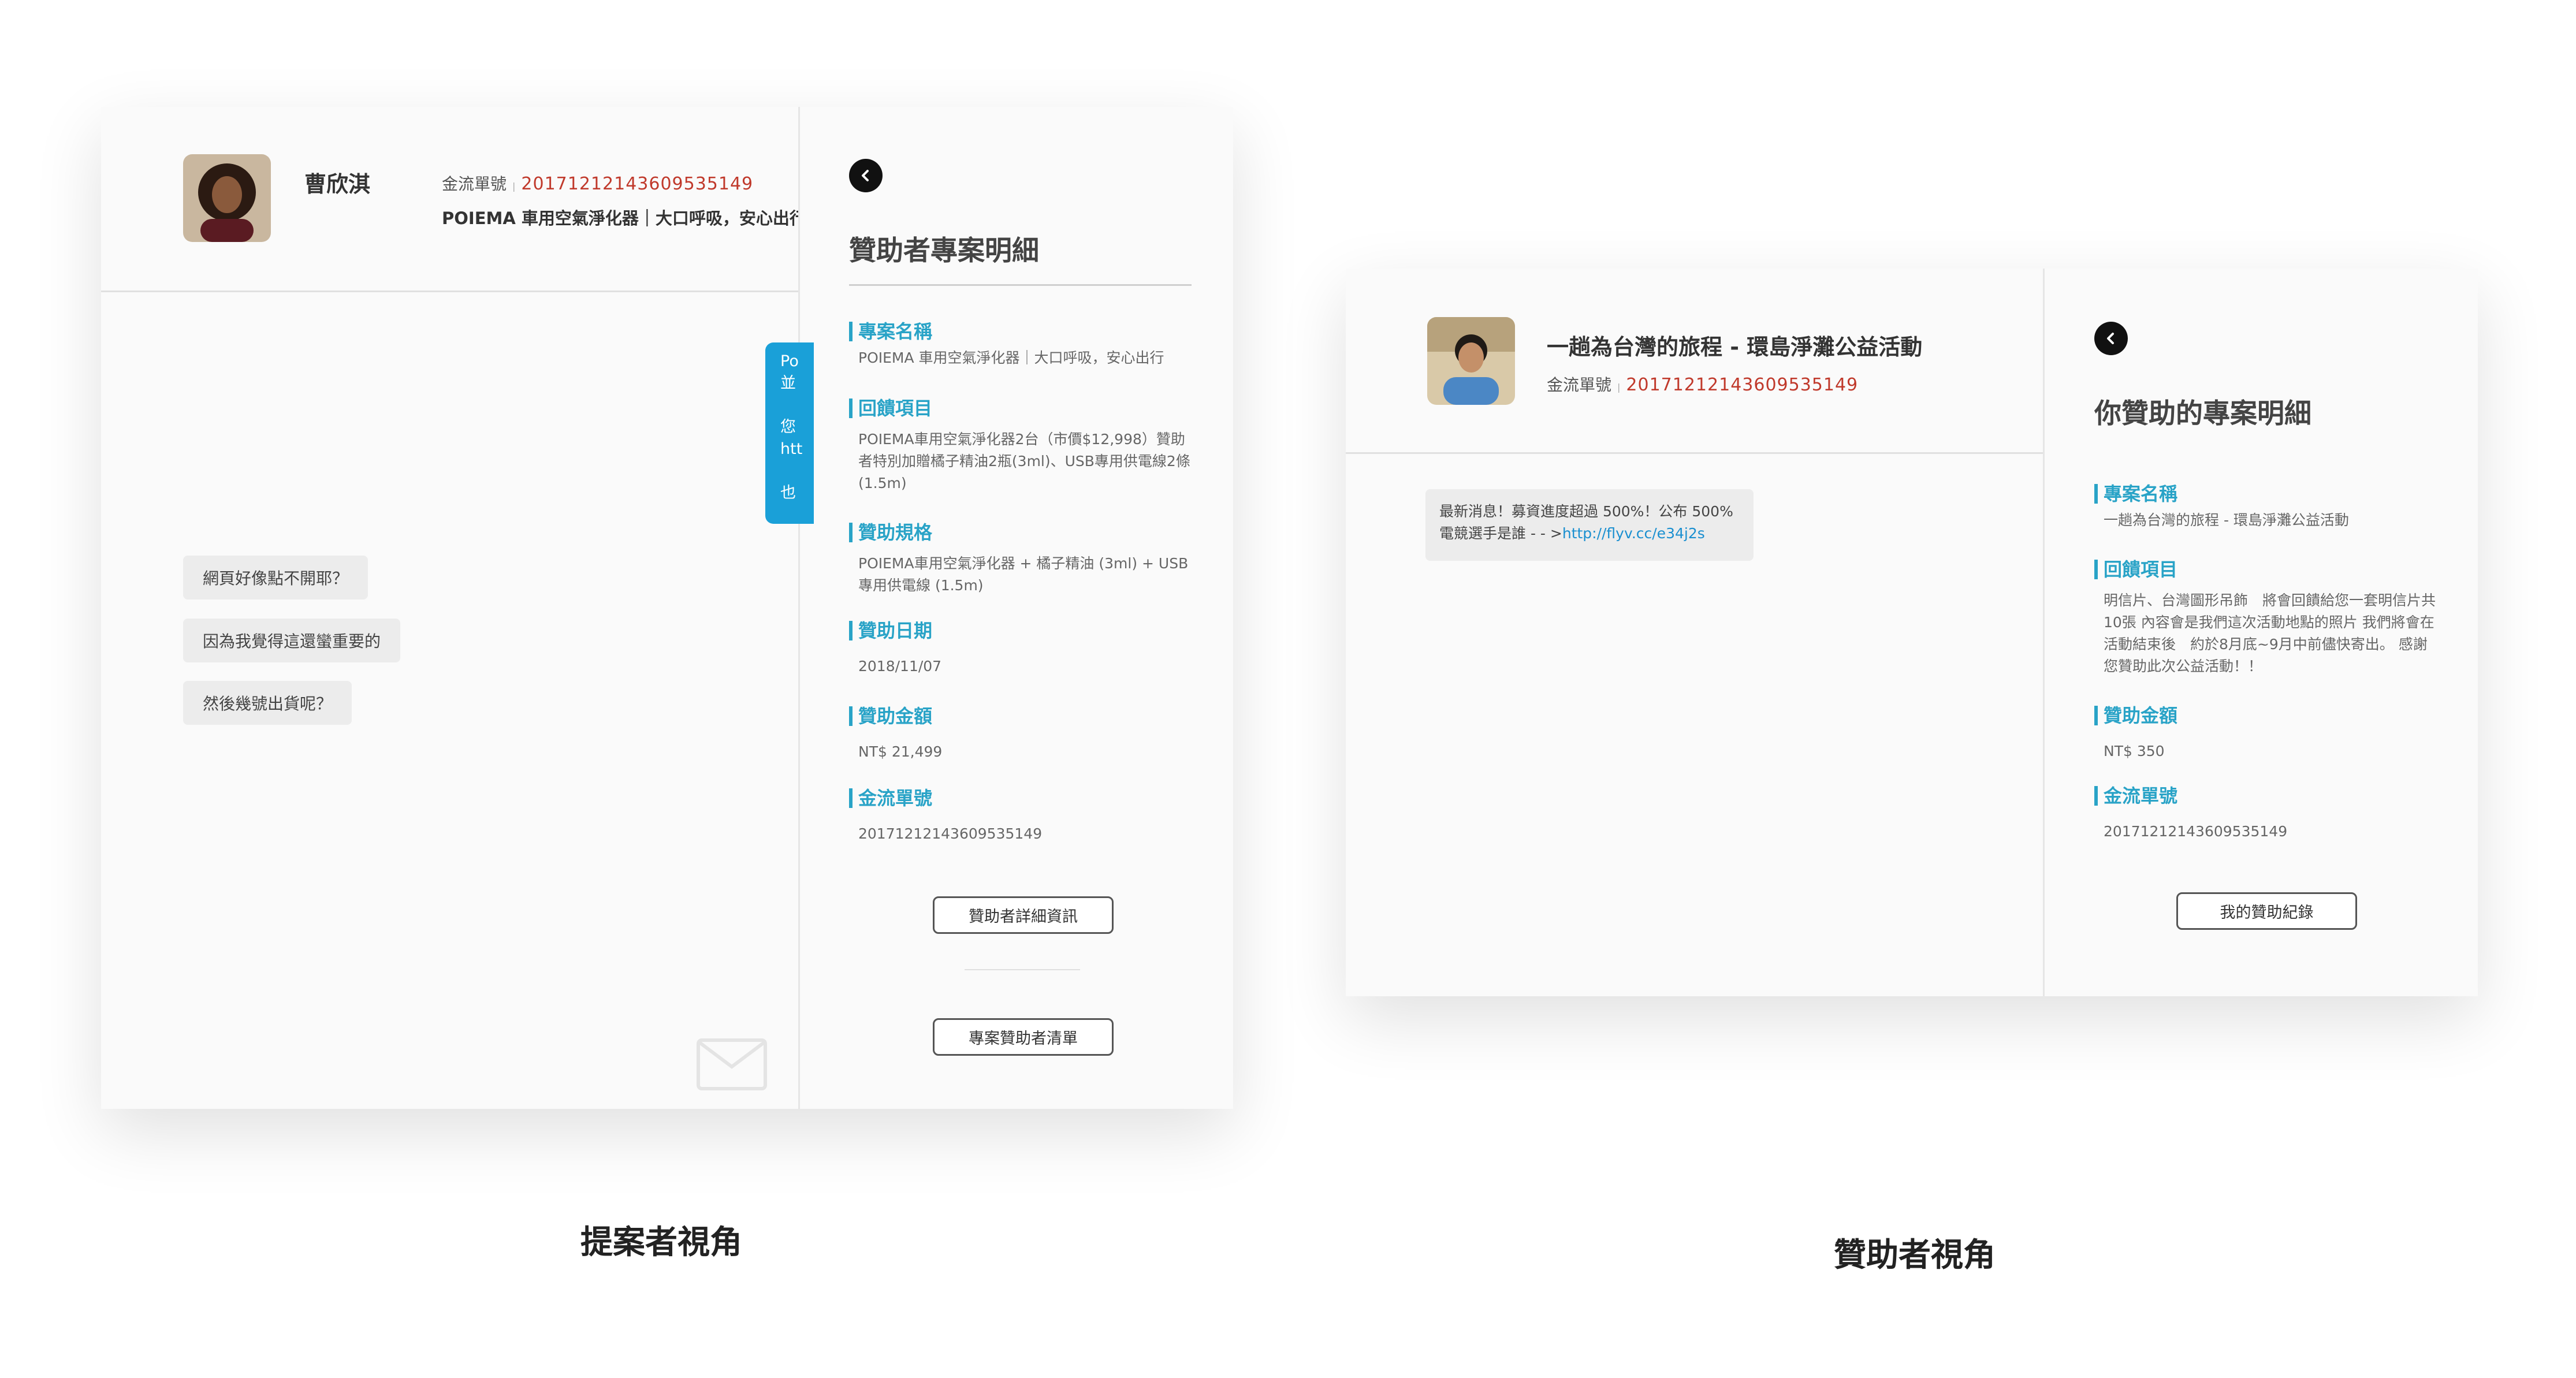 This screenshot has width=2576, height=1378. I want to click on customer-name: 曹欣淇, so click(337, 184).